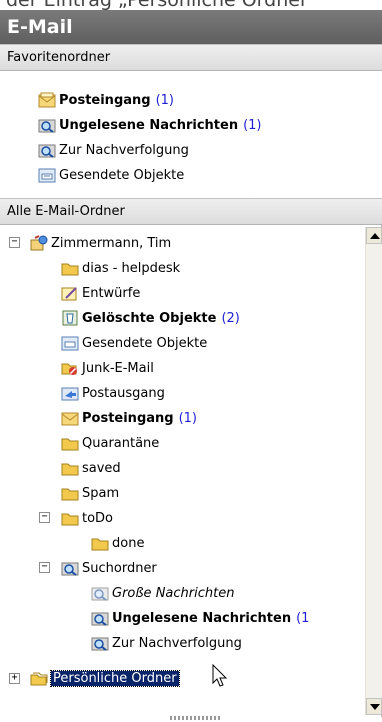  What do you see at coordinates (44, 567) in the screenshot?
I see `collapse-search-folders-button: −` at bounding box center [44, 567].